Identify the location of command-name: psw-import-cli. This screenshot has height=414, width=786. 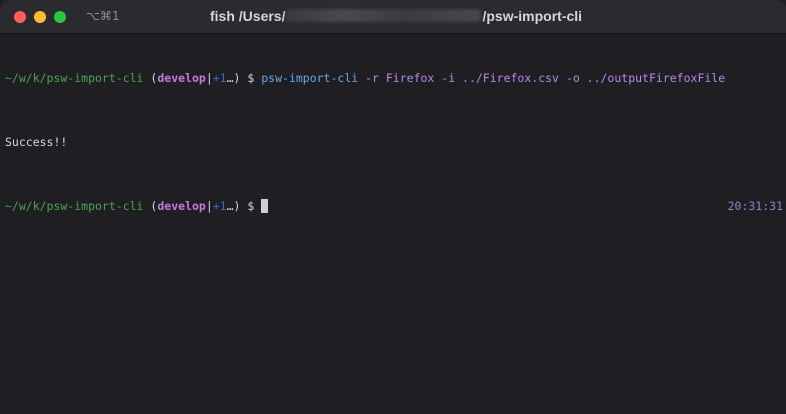
(310, 78).